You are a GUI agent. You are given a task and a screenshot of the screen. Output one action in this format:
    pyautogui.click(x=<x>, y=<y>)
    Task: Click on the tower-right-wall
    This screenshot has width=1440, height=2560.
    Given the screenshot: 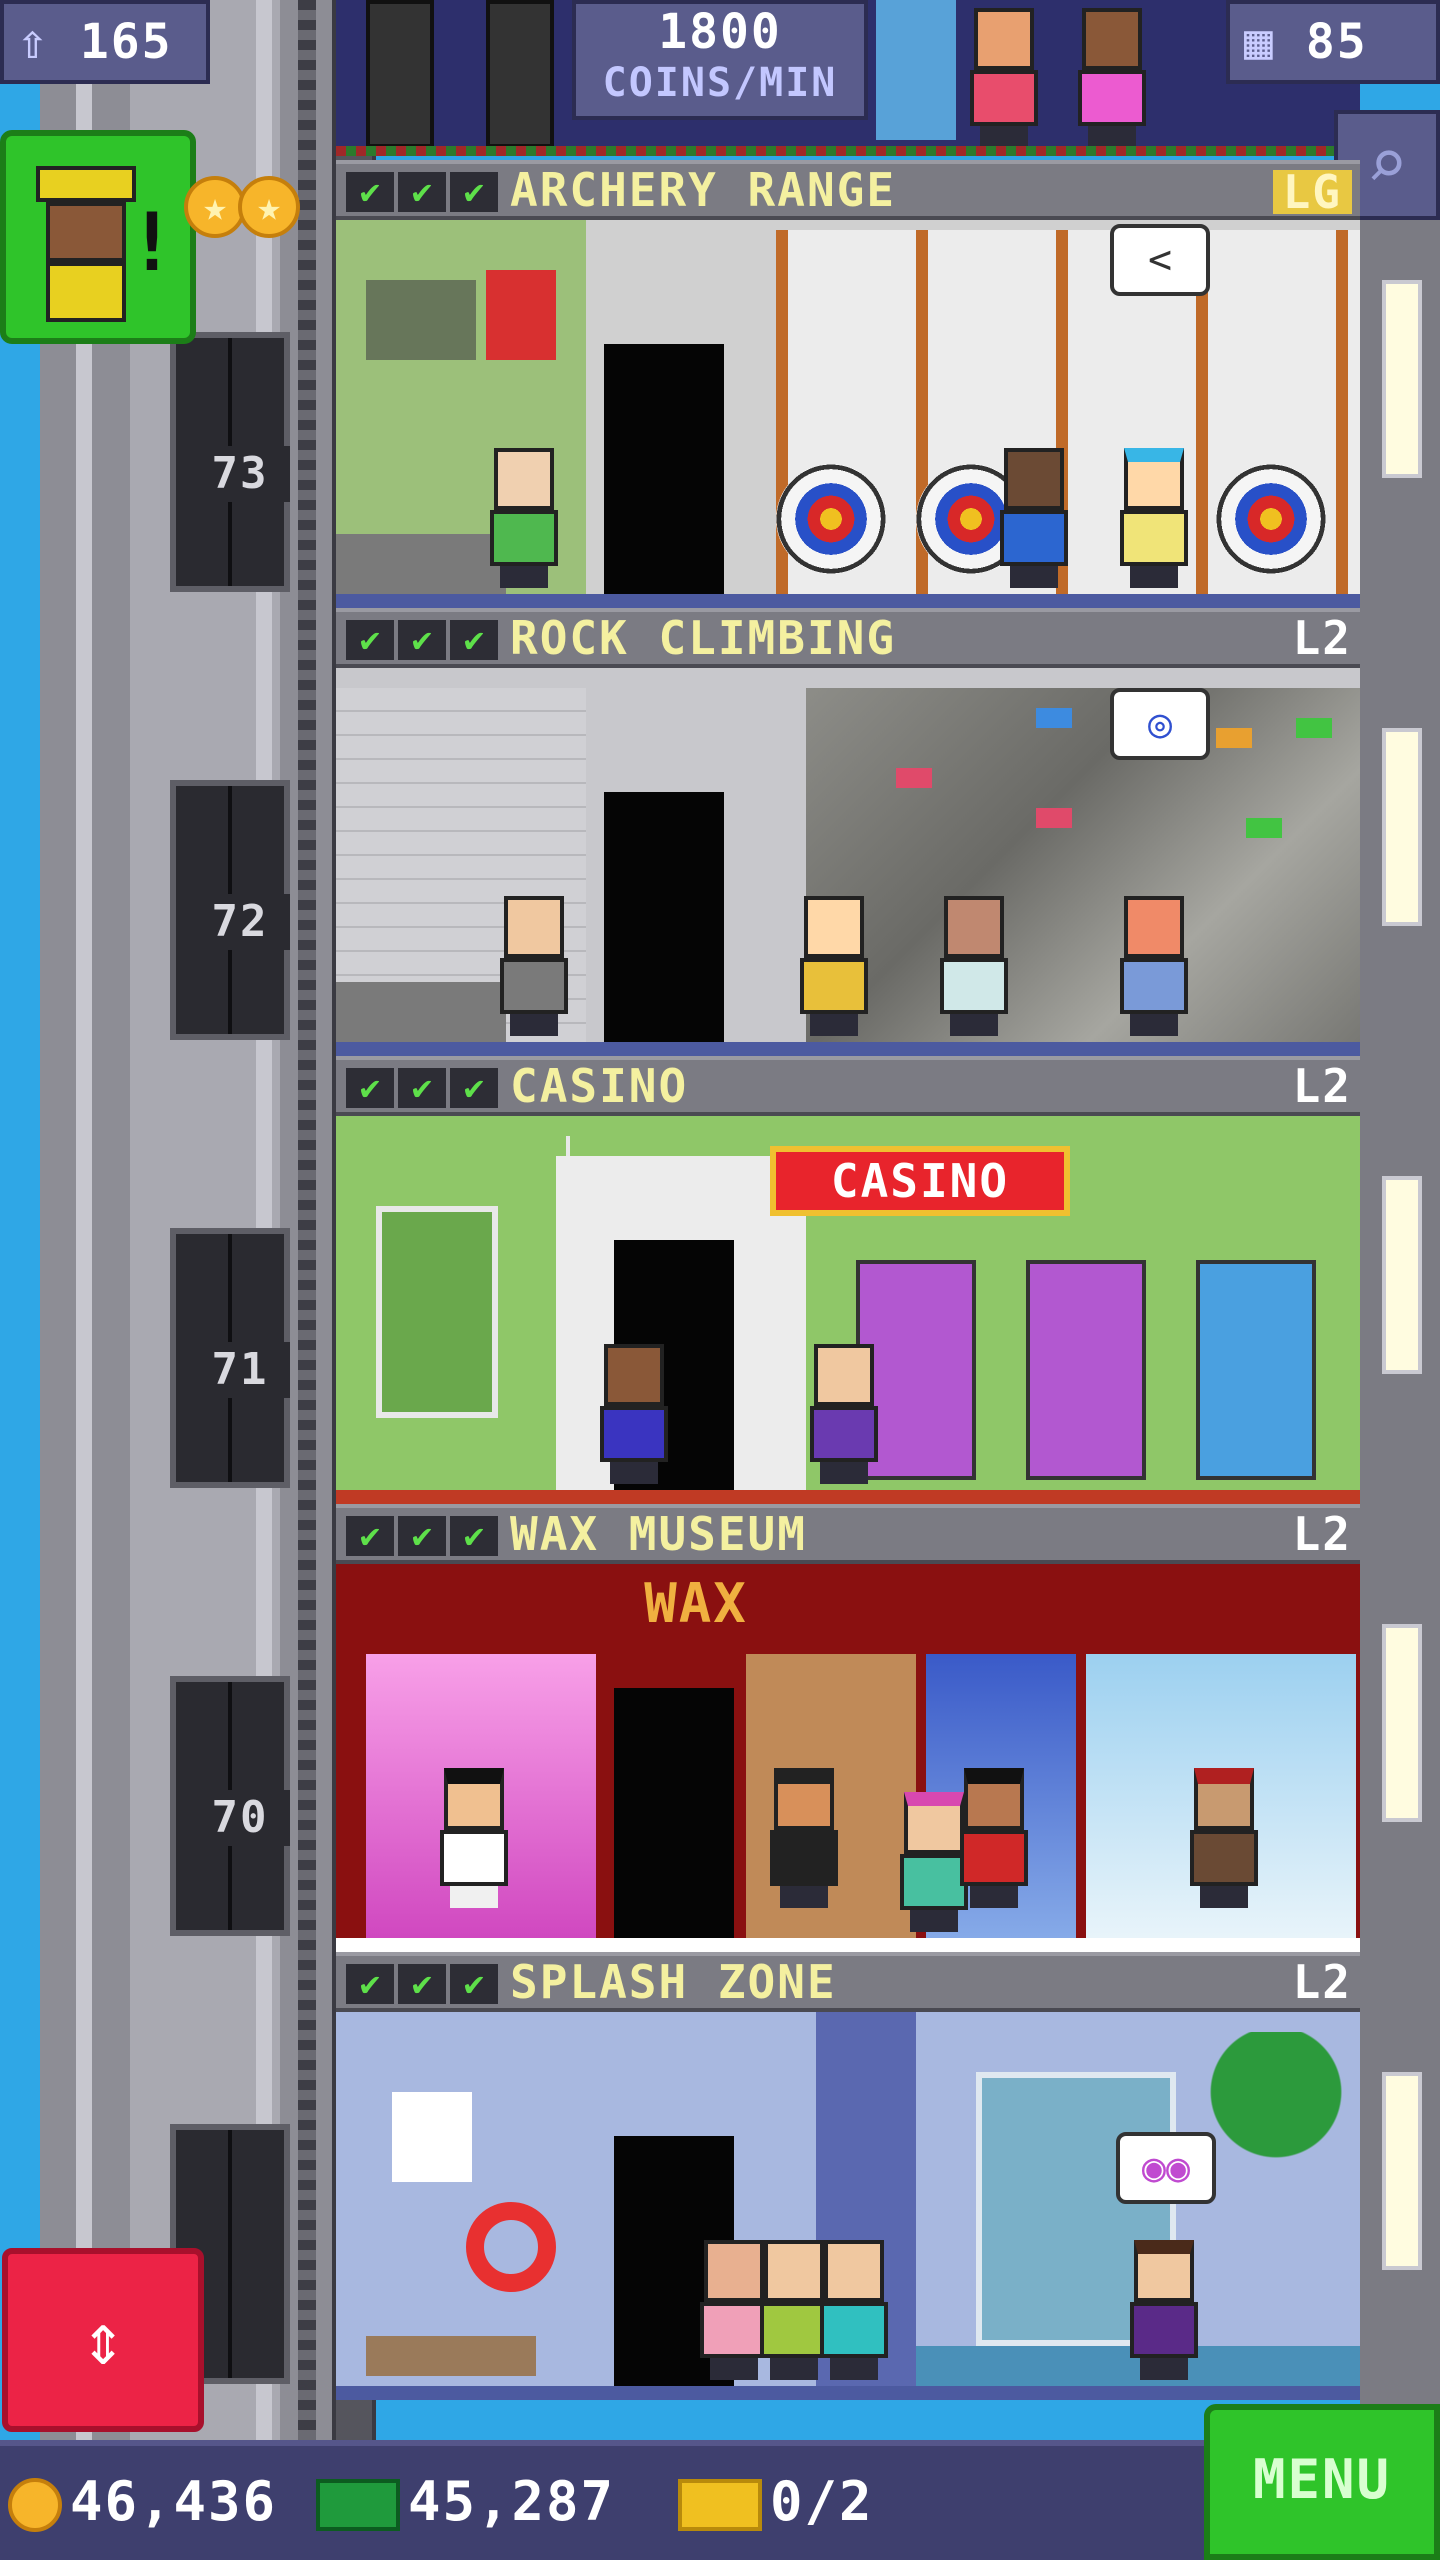 What is the action you would take?
    pyautogui.click(x=1400, y=1330)
    